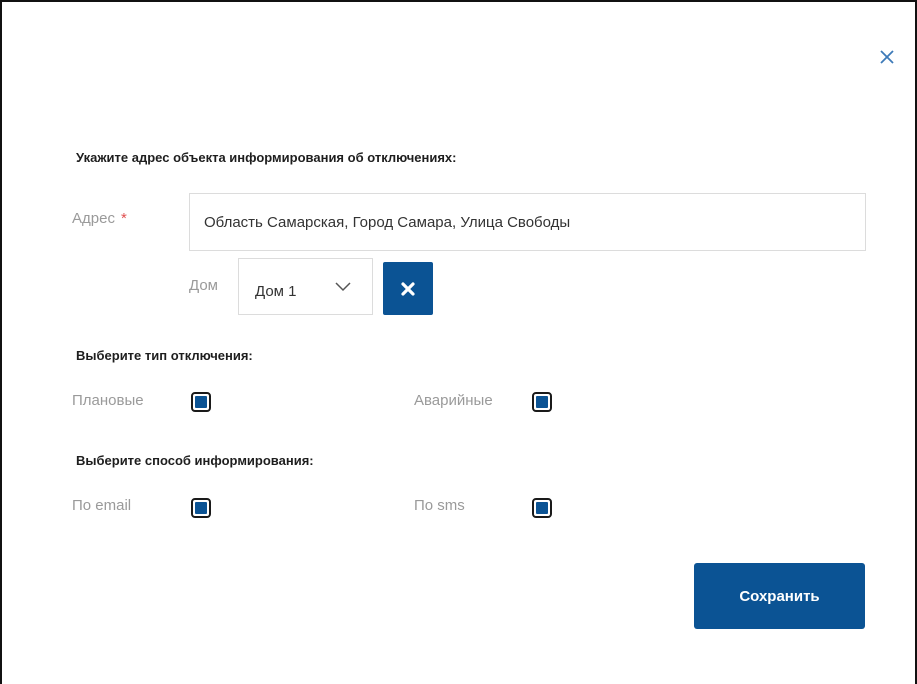 This screenshot has height=684, width=917. I want to click on chevron-down-icon, so click(343, 287).